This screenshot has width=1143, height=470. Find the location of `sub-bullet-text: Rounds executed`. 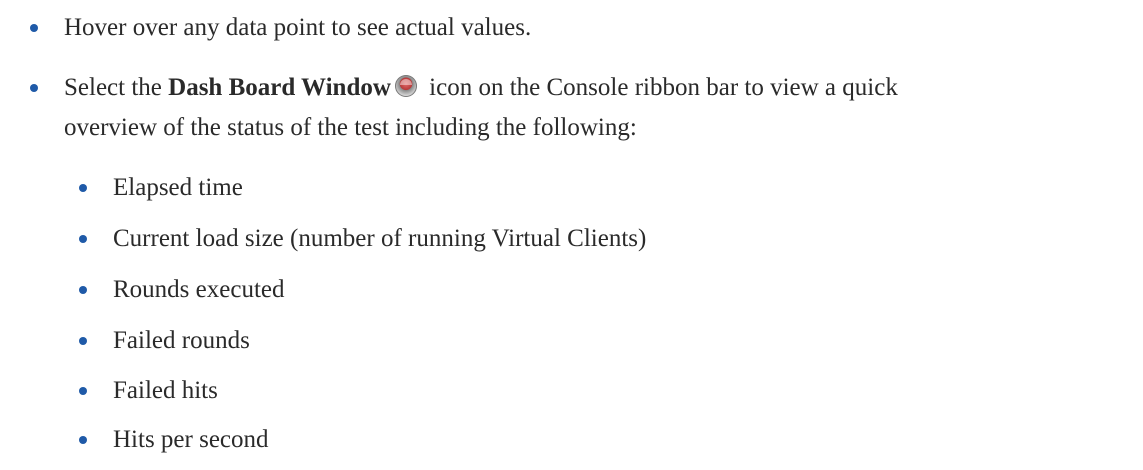

sub-bullet-text: Rounds executed is located at coordinates (199, 289).